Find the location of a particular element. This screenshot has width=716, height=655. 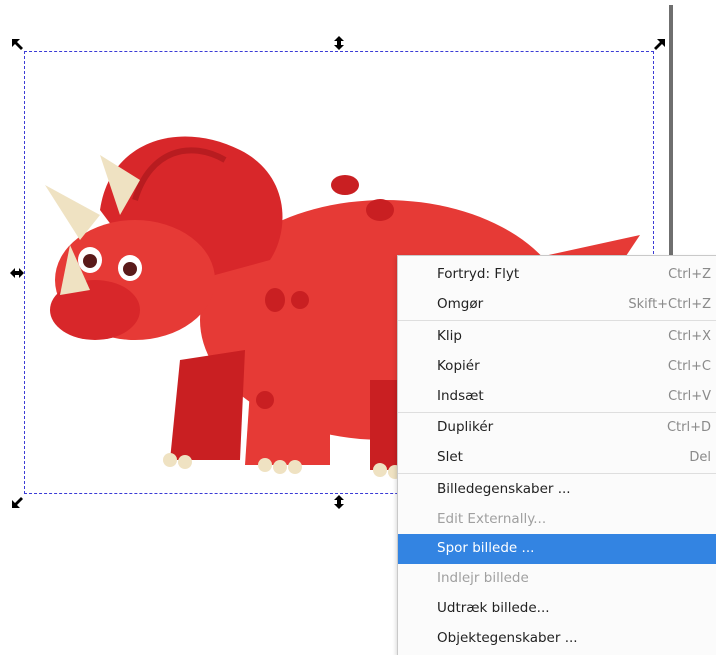

menu-item-label: Fortryd: Flyt is located at coordinates (478, 274).